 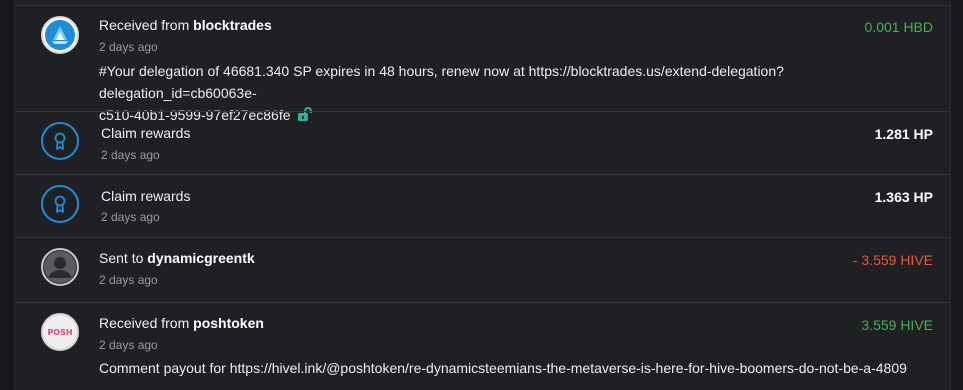 I want to click on user-avatar-icon, so click(x=60, y=267).